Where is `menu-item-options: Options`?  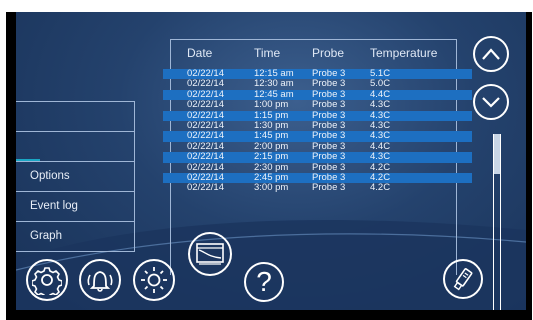
menu-item-options: Options is located at coordinates (75, 177).